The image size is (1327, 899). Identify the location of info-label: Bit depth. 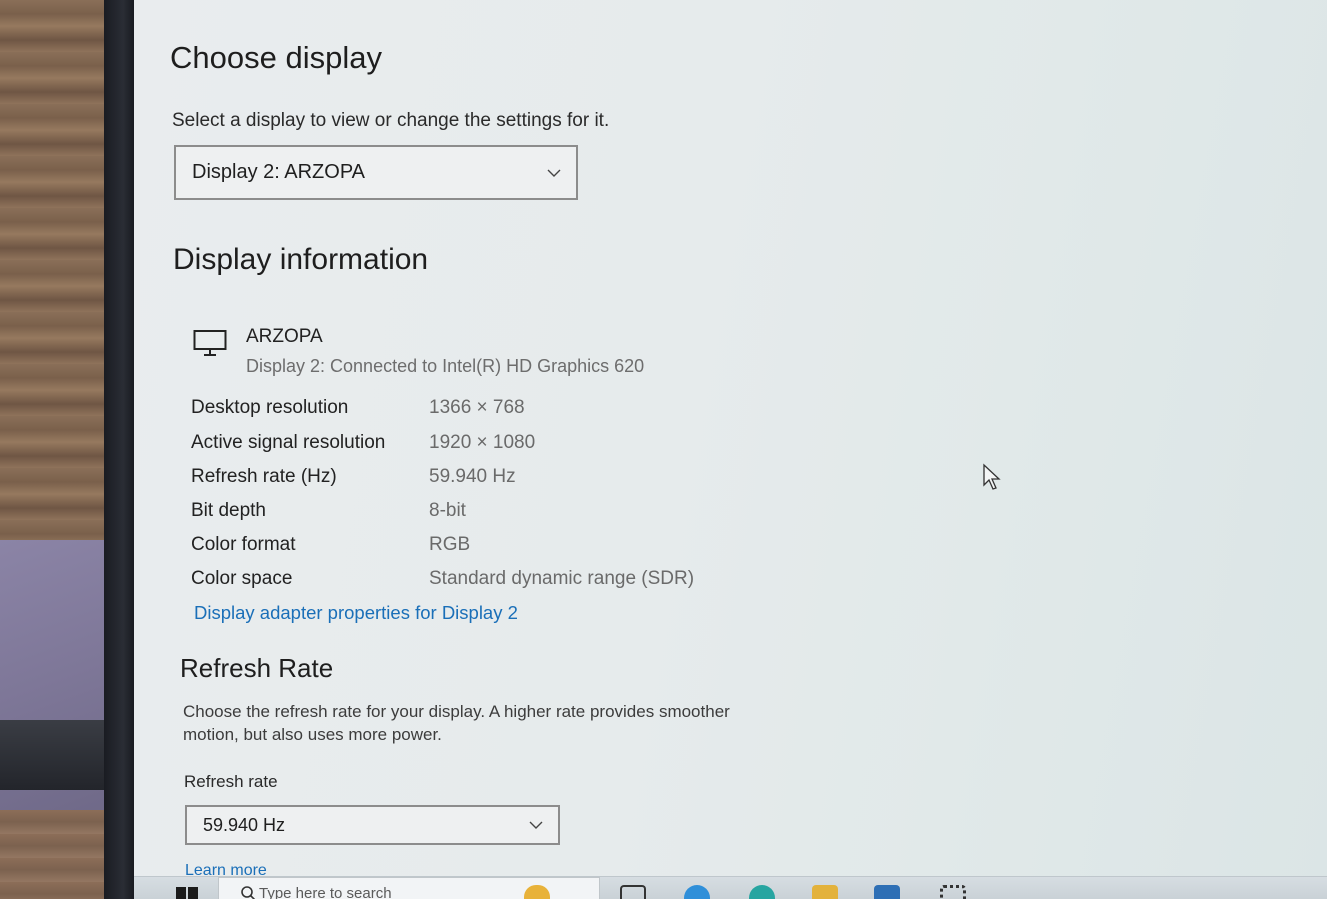
(228, 510).